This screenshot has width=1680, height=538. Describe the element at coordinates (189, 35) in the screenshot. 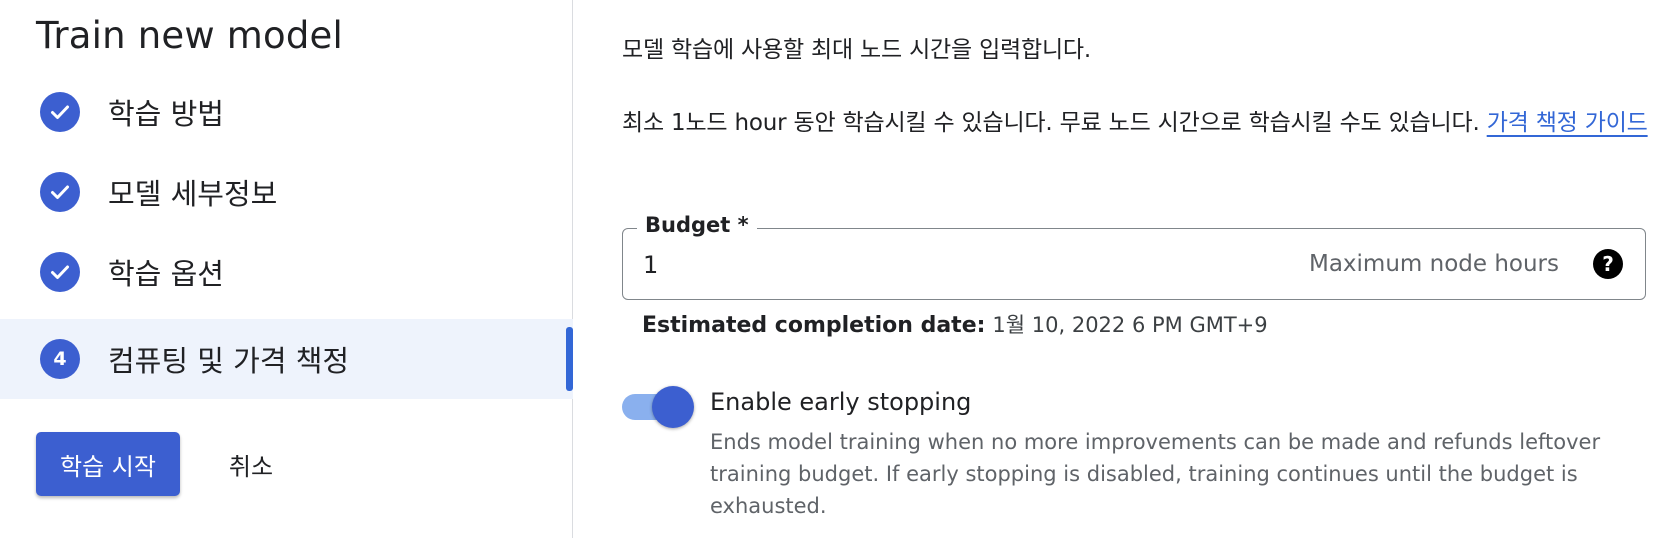

I see `page-title: Train new model` at that location.